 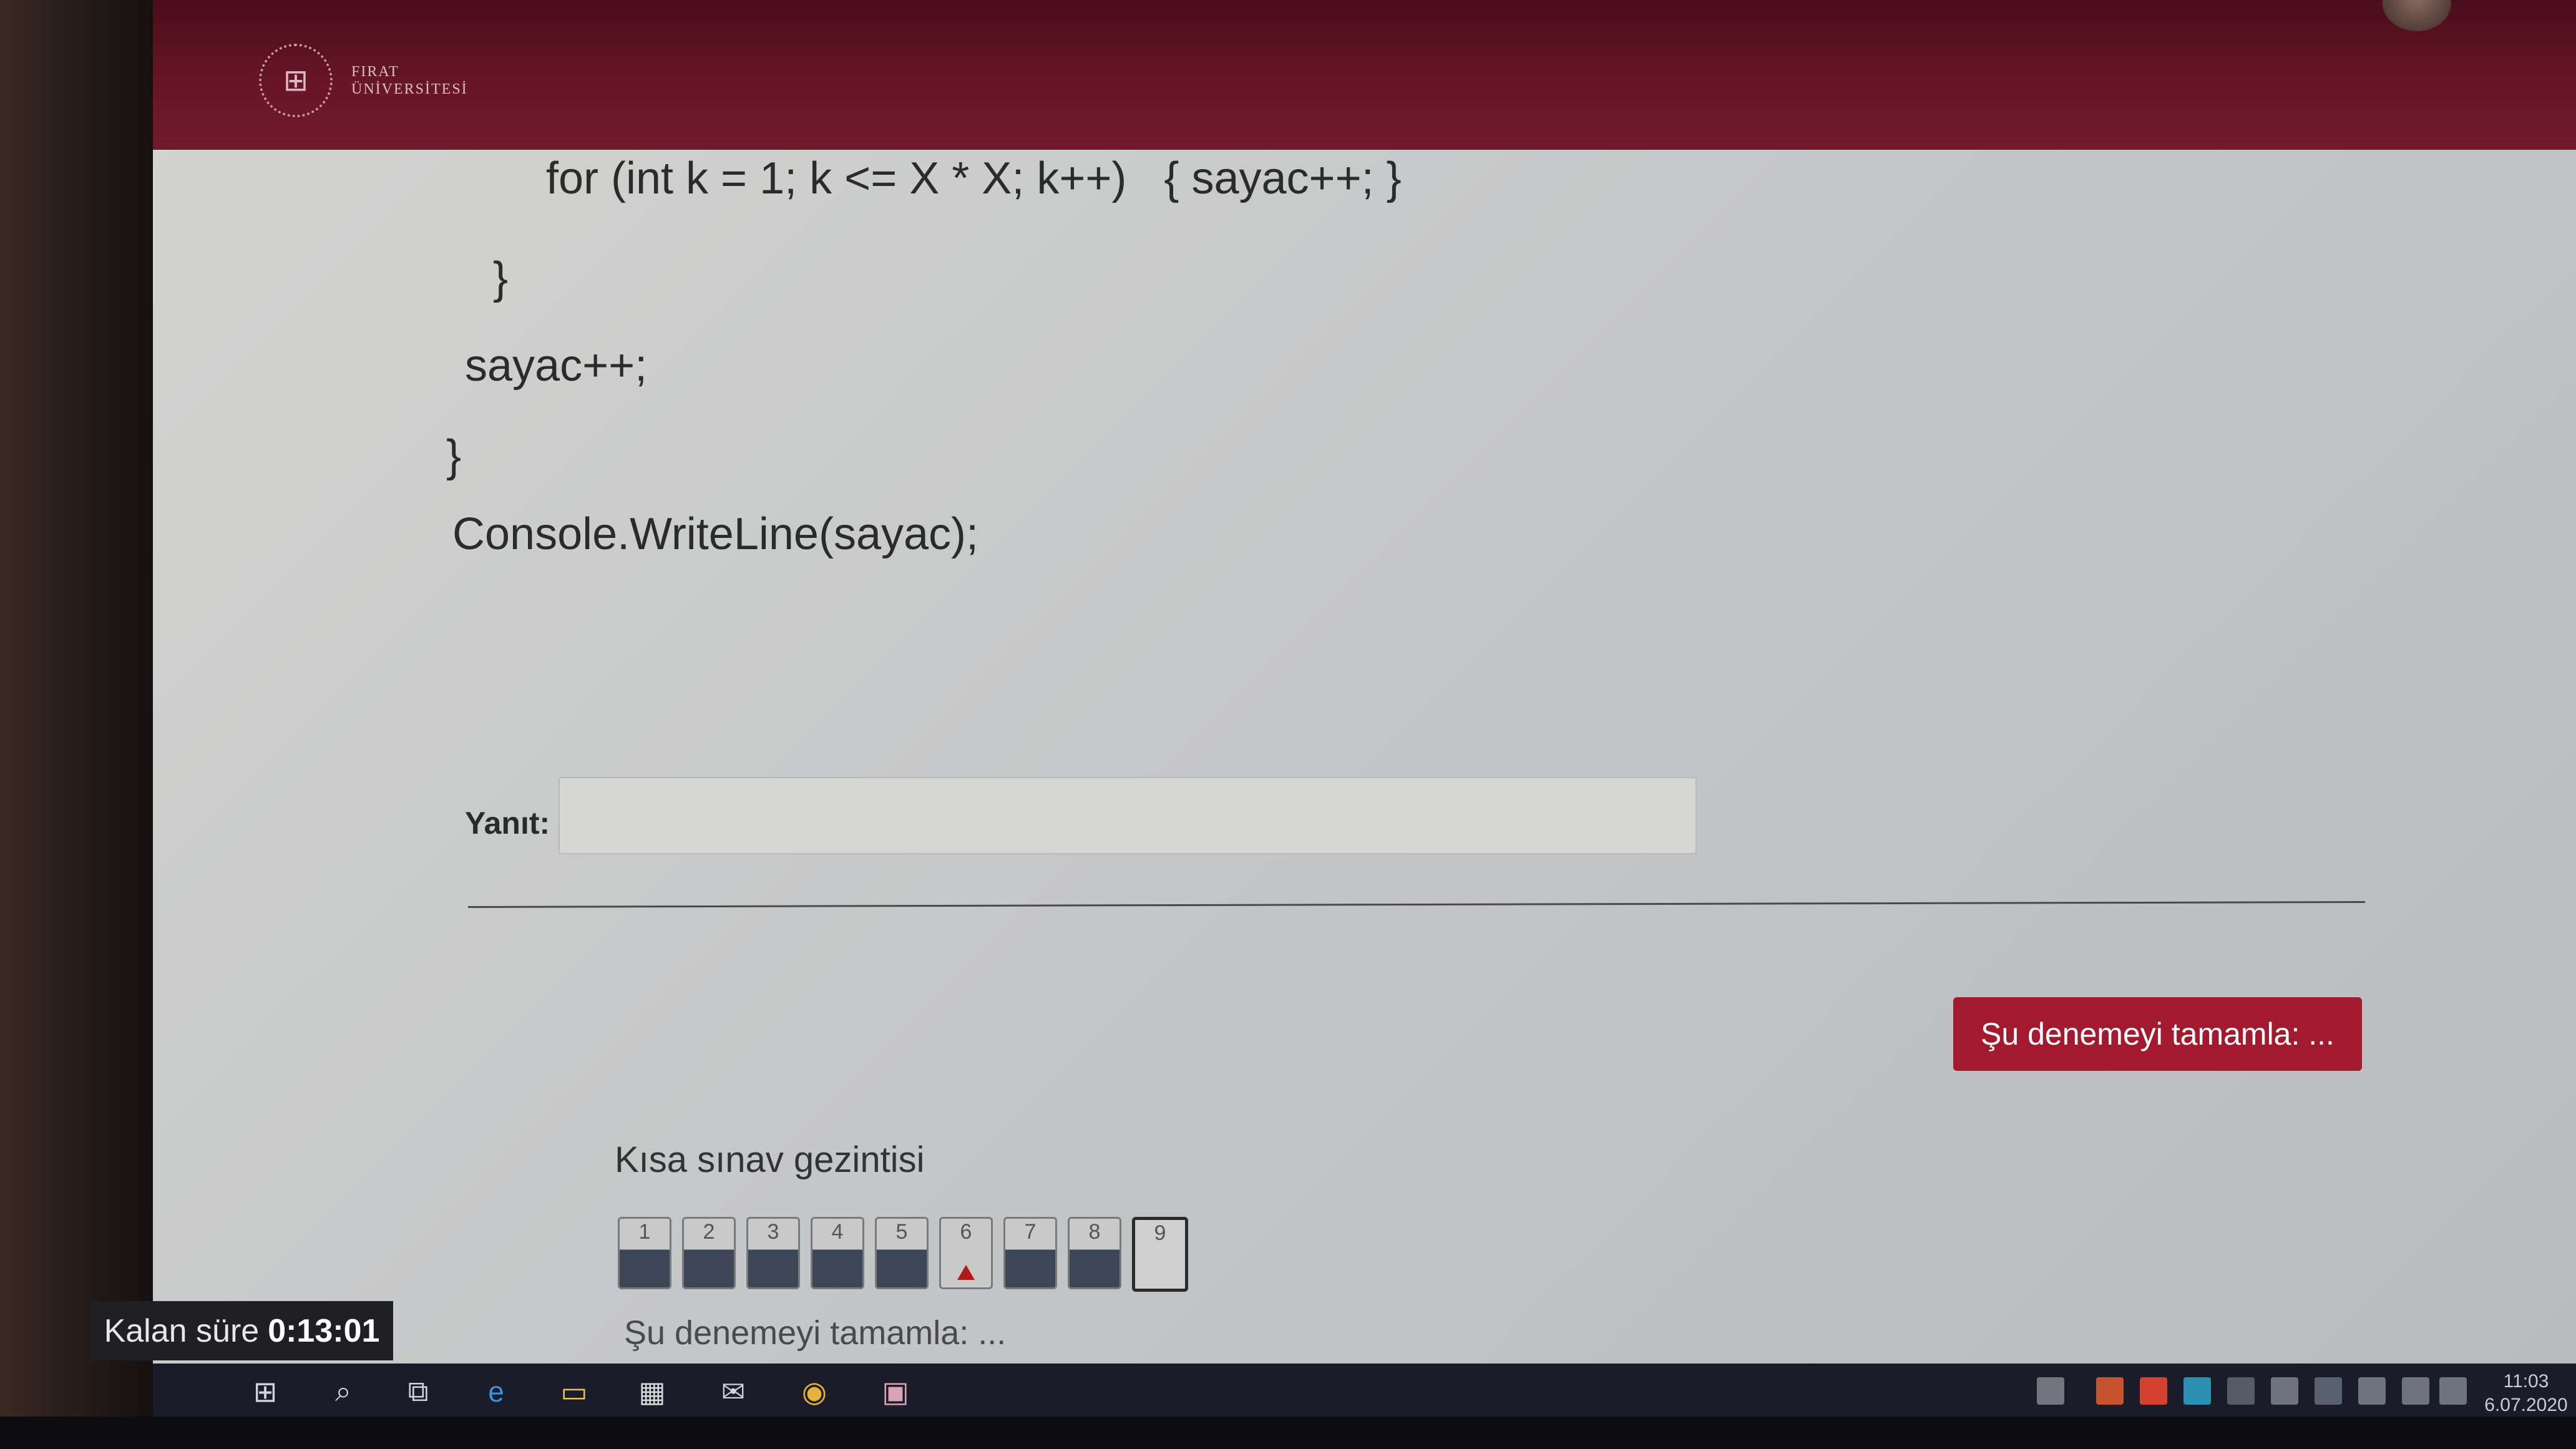 What do you see at coordinates (2526, 1381) in the screenshot?
I see `clock-time: 11:03` at bounding box center [2526, 1381].